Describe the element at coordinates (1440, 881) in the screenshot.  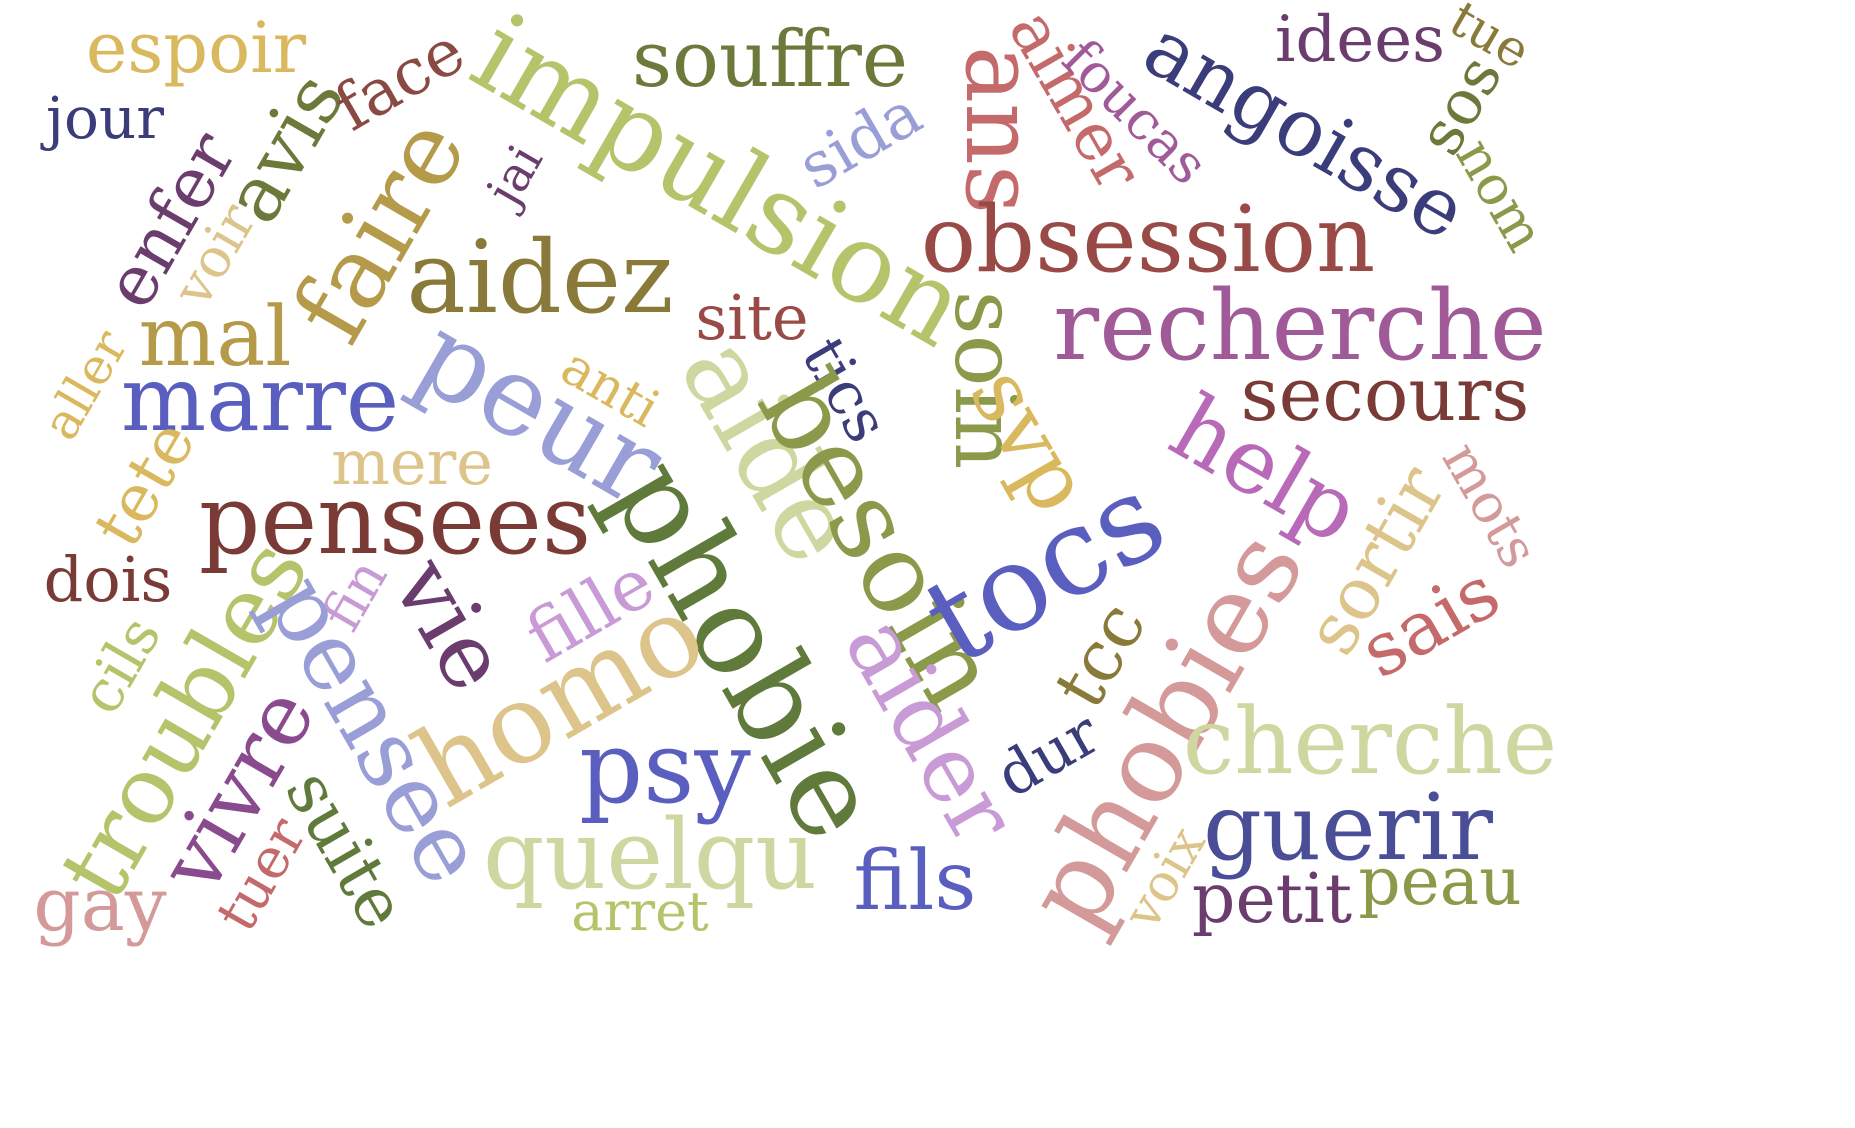
I see `word-peau: peau` at that location.